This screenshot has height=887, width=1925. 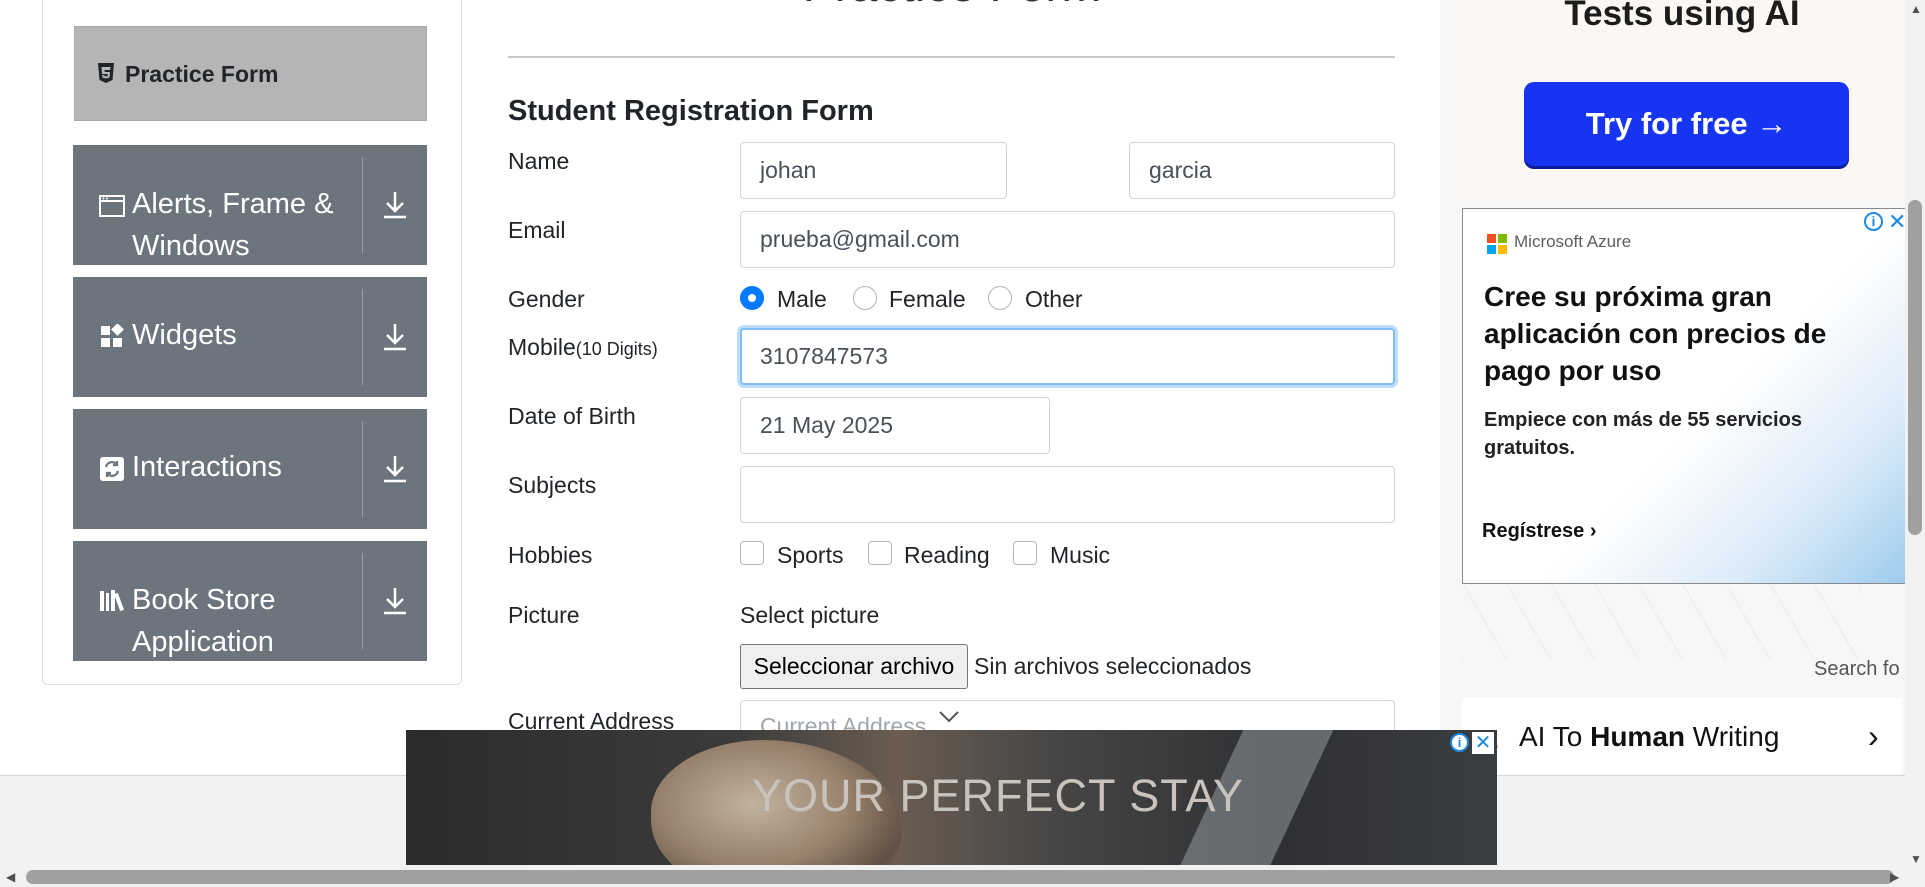 I want to click on search-label: Search fo, so click(x=1857, y=669).